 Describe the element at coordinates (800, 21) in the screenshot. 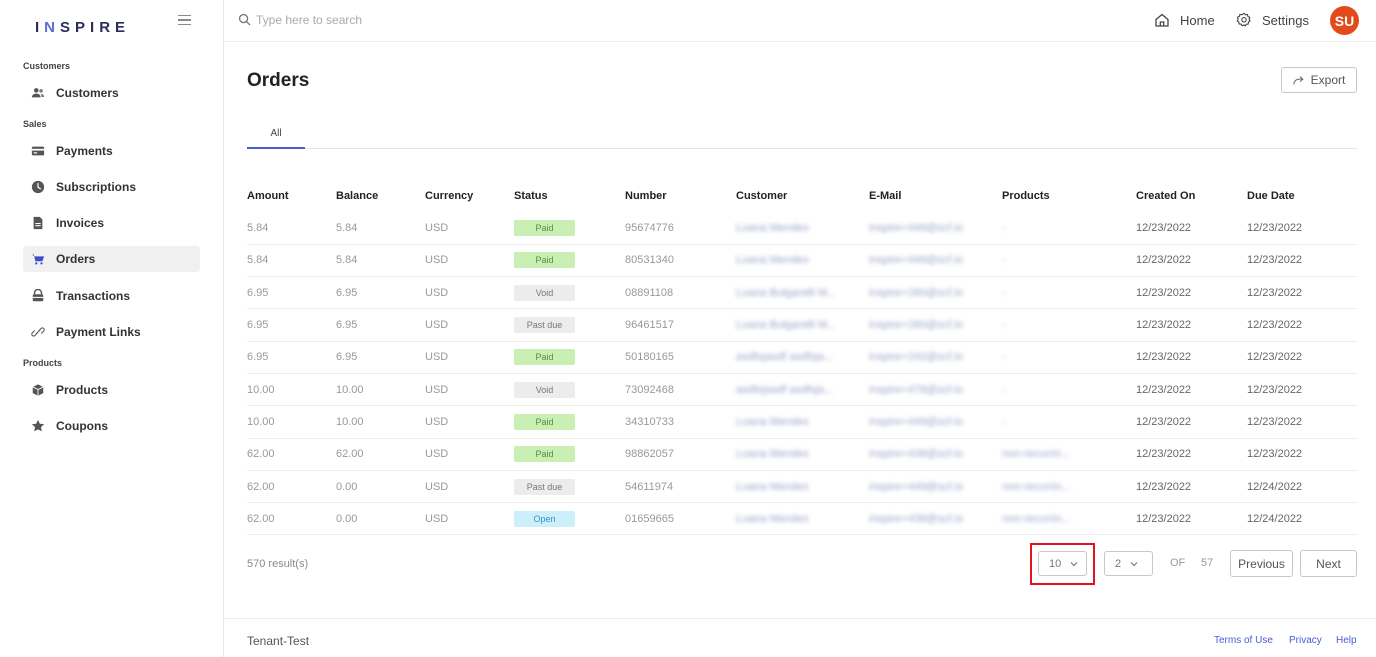

I see `topbar: Home Settings SU` at that location.